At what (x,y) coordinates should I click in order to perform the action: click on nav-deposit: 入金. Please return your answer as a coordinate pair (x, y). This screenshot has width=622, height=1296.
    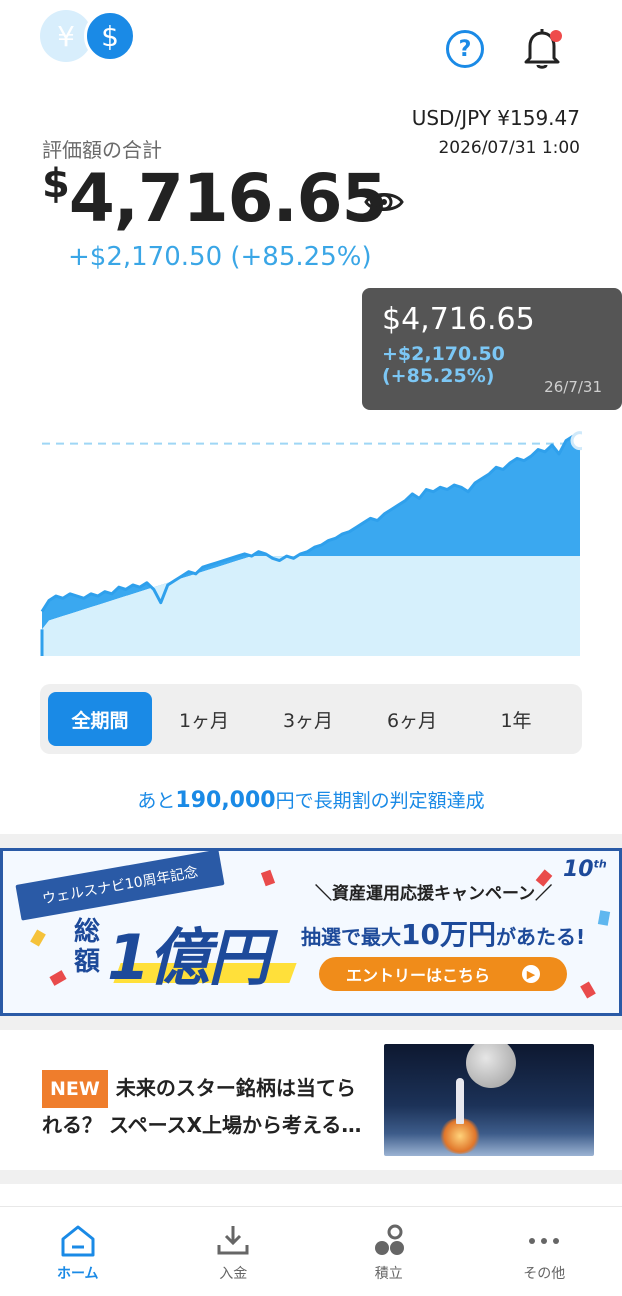
    Looking at the image, I should click on (234, 1251).